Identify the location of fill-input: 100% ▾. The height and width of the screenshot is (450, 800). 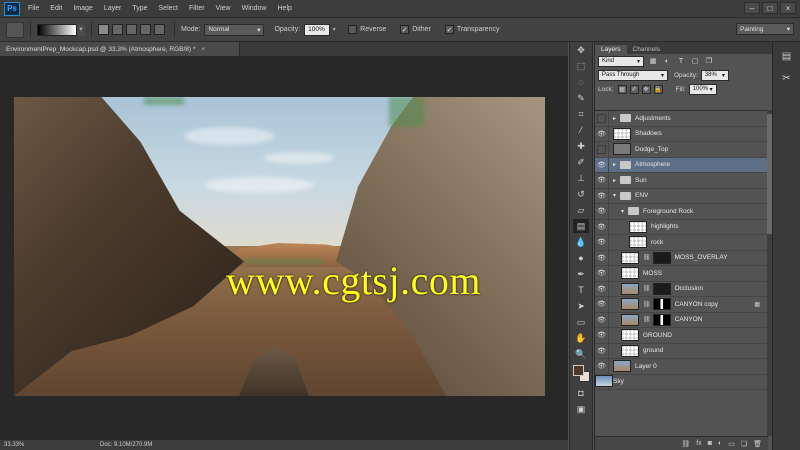
(702, 89).